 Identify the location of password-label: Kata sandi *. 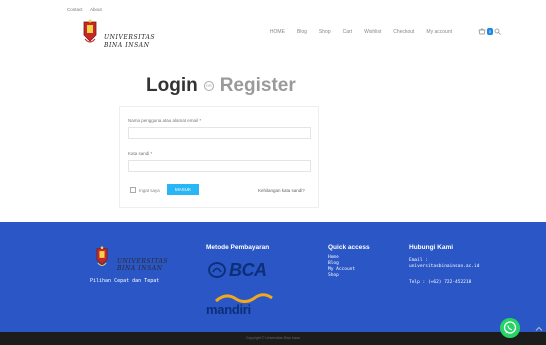
(140, 153).